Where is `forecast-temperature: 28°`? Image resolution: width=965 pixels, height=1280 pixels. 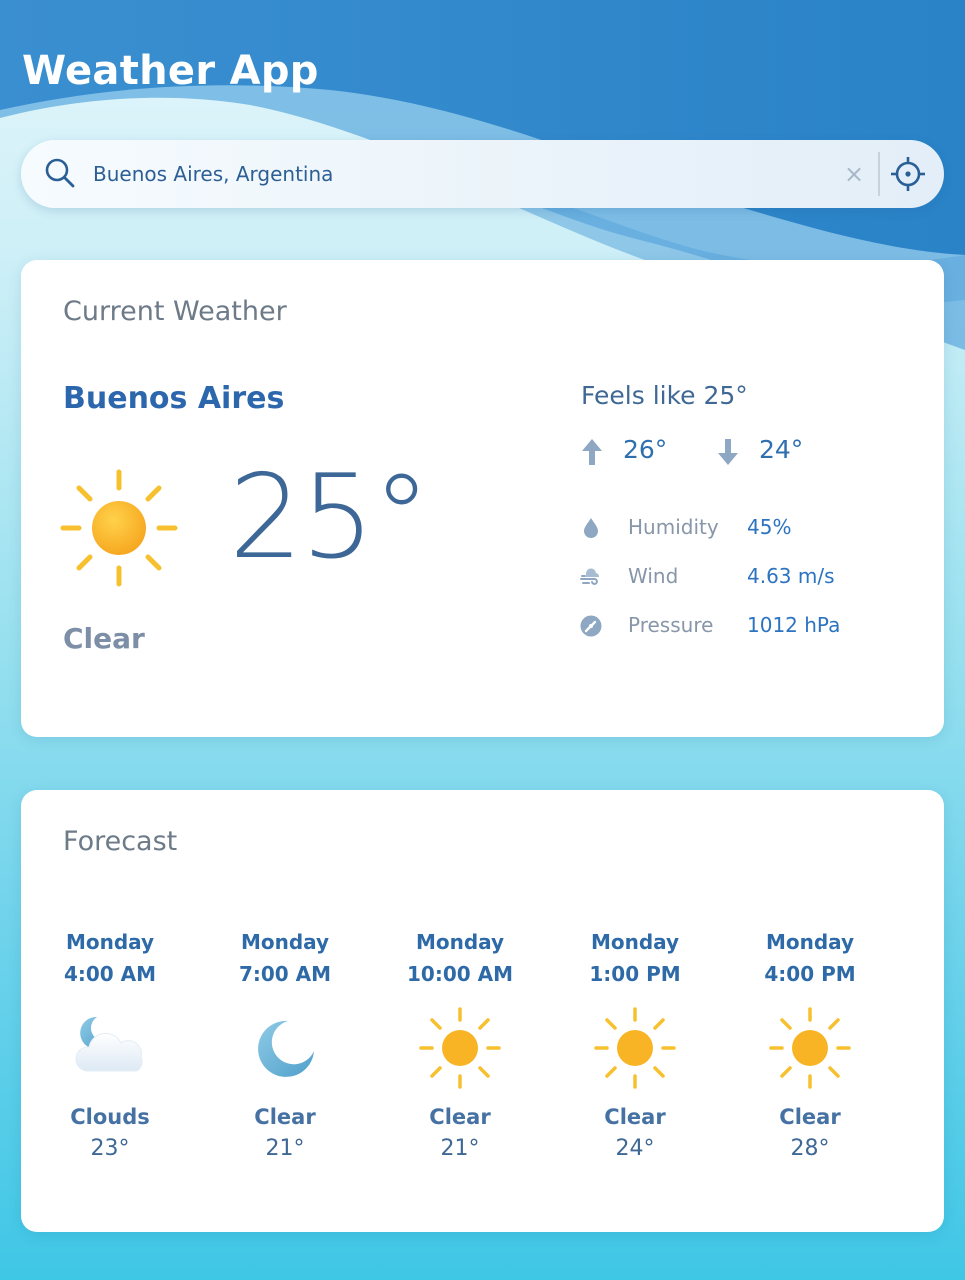
forecast-temperature: 28° is located at coordinates (810, 1148).